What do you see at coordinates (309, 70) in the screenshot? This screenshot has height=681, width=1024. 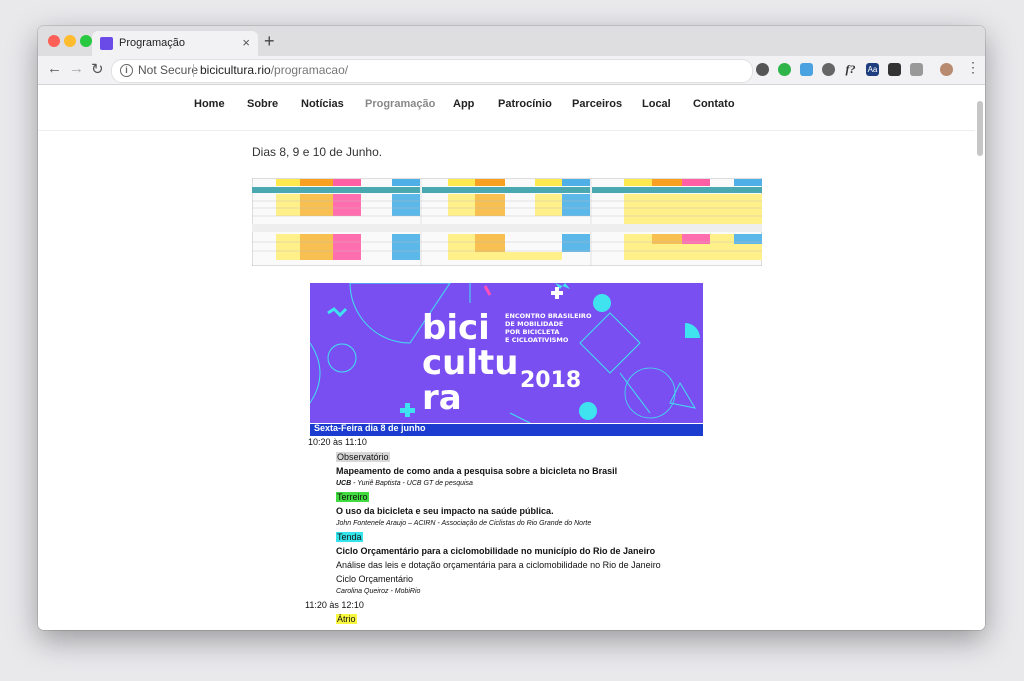 I see `url-path: /programacao/` at bounding box center [309, 70].